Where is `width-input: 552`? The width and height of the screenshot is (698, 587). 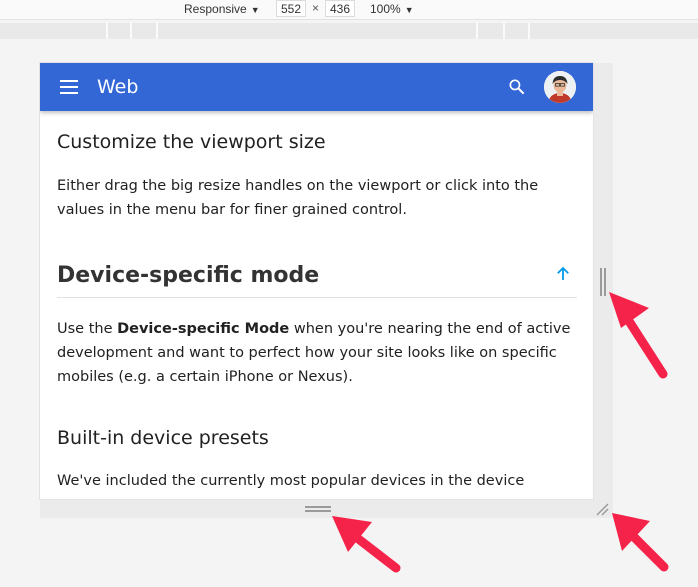
width-input: 552 is located at coordinates (291, 8).